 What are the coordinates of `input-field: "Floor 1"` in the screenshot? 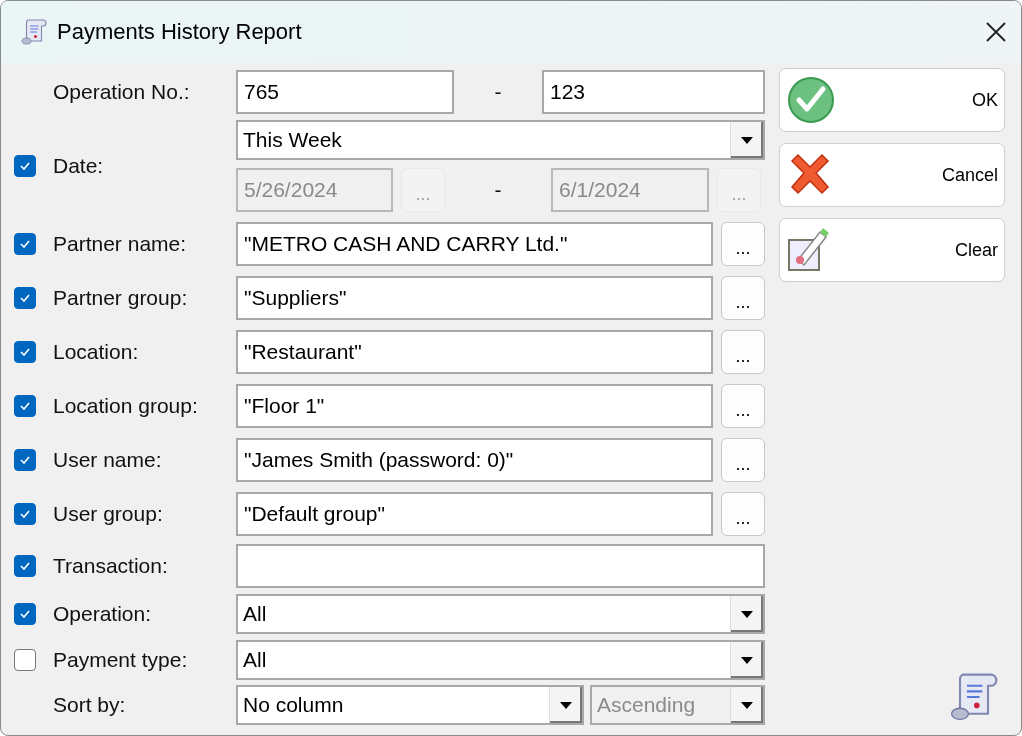 It's located at (474, 406).